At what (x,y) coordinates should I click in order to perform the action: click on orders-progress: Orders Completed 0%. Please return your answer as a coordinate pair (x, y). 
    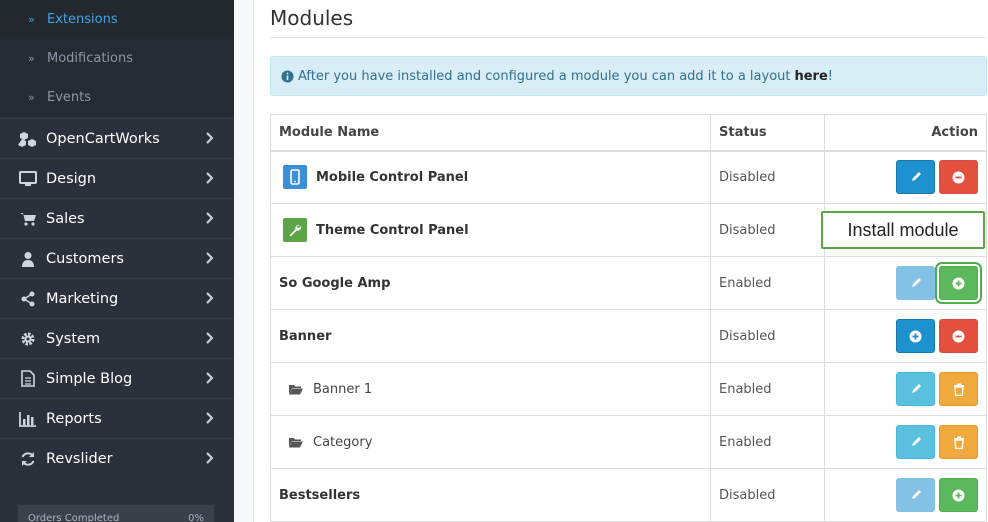
    Looking at the image, I should click on (116, 513).